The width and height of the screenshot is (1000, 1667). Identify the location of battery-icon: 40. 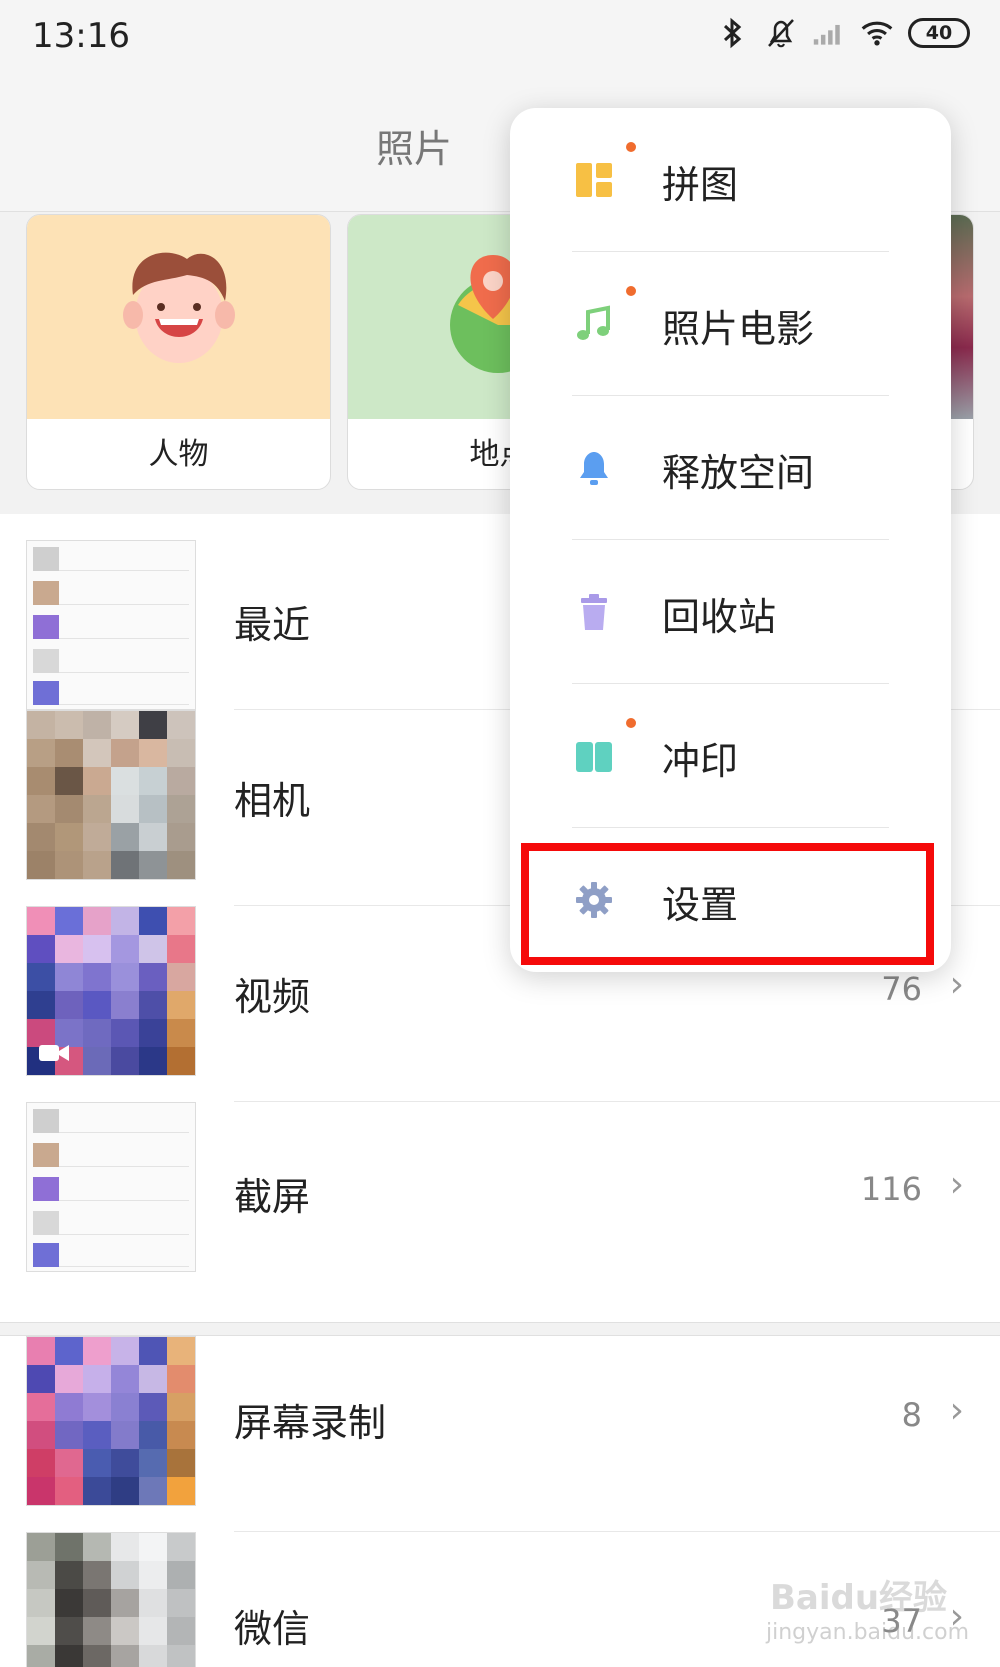
(939, 33).